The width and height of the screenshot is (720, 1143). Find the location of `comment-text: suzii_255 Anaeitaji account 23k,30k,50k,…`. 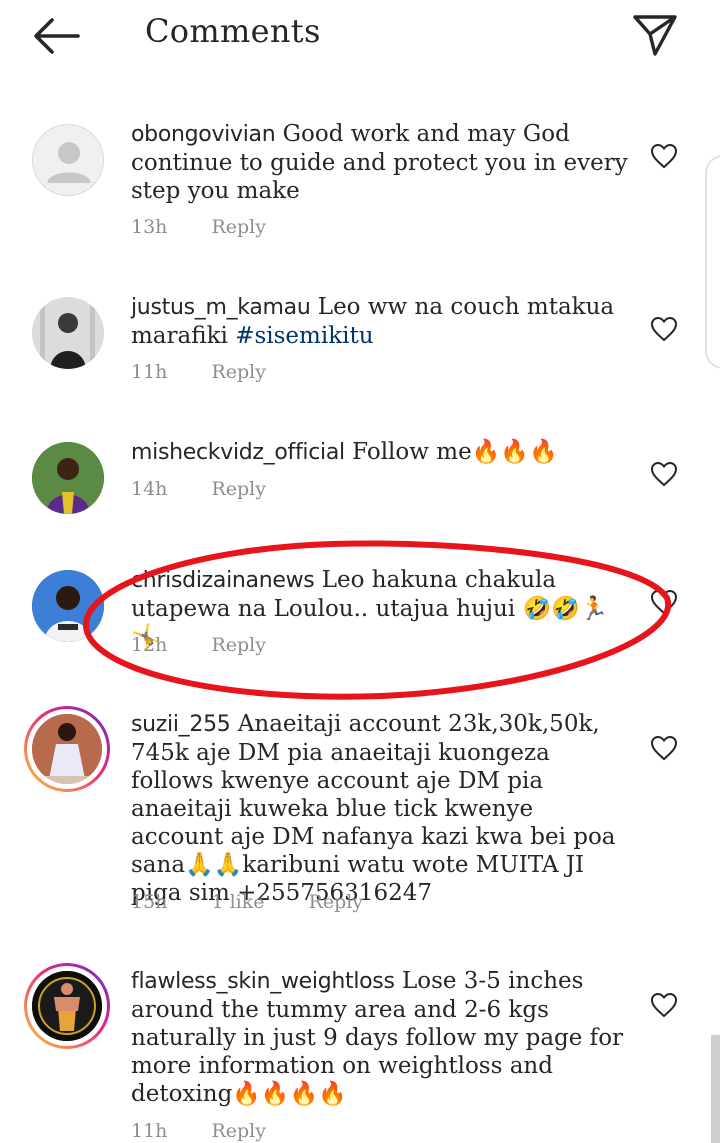

comment-text: suzii_255 Anaeitaji account 23k,30k,50k,… is located at coordinates (381, 808).